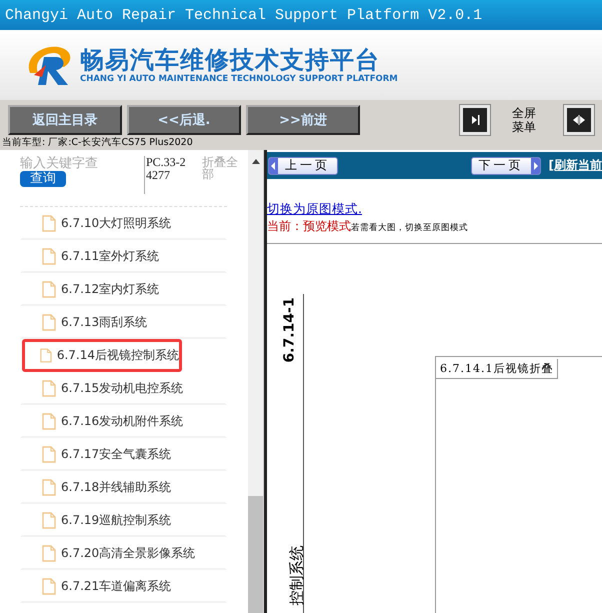  What do you see at coordinates (230, 60) in the screenshot?
I see `platform-title: 畅易汽车维修技术支持平台` at bounding box center [230, 60].